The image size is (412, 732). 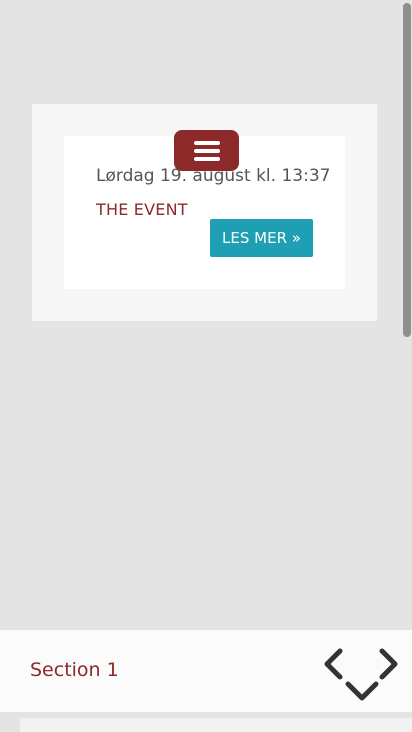 I want to click on scrollbar-thumb, so click(x=407, y=170).